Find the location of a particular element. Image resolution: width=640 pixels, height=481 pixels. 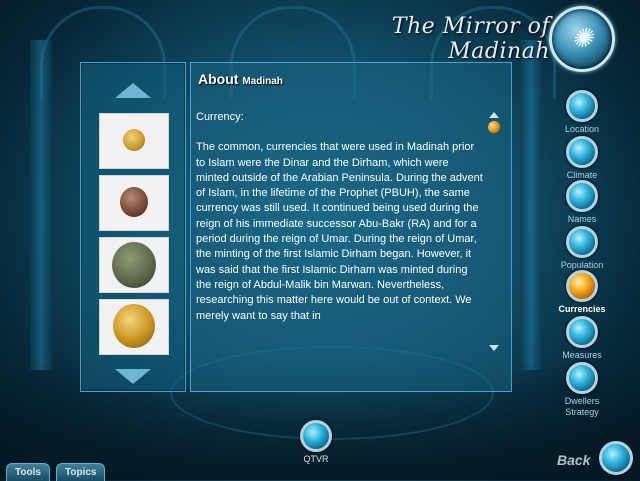

section-heading: About Madinah is located at coordinates (240, 79).